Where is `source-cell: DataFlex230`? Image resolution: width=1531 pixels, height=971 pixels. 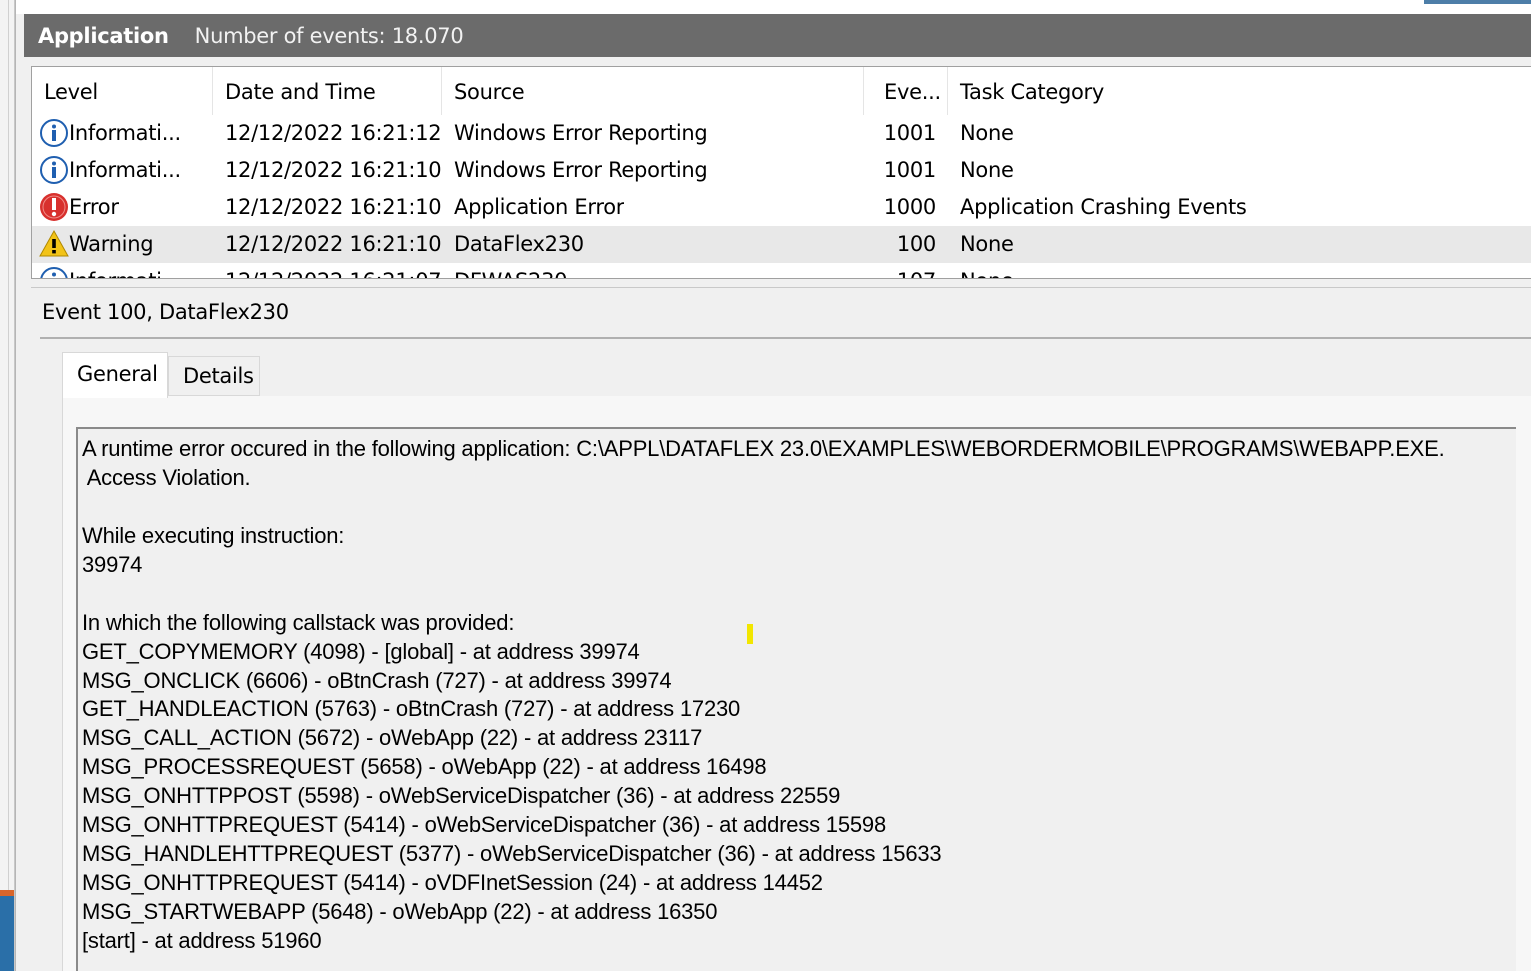 source-cell: DataFlex230 is located at coordinates (519, 244).